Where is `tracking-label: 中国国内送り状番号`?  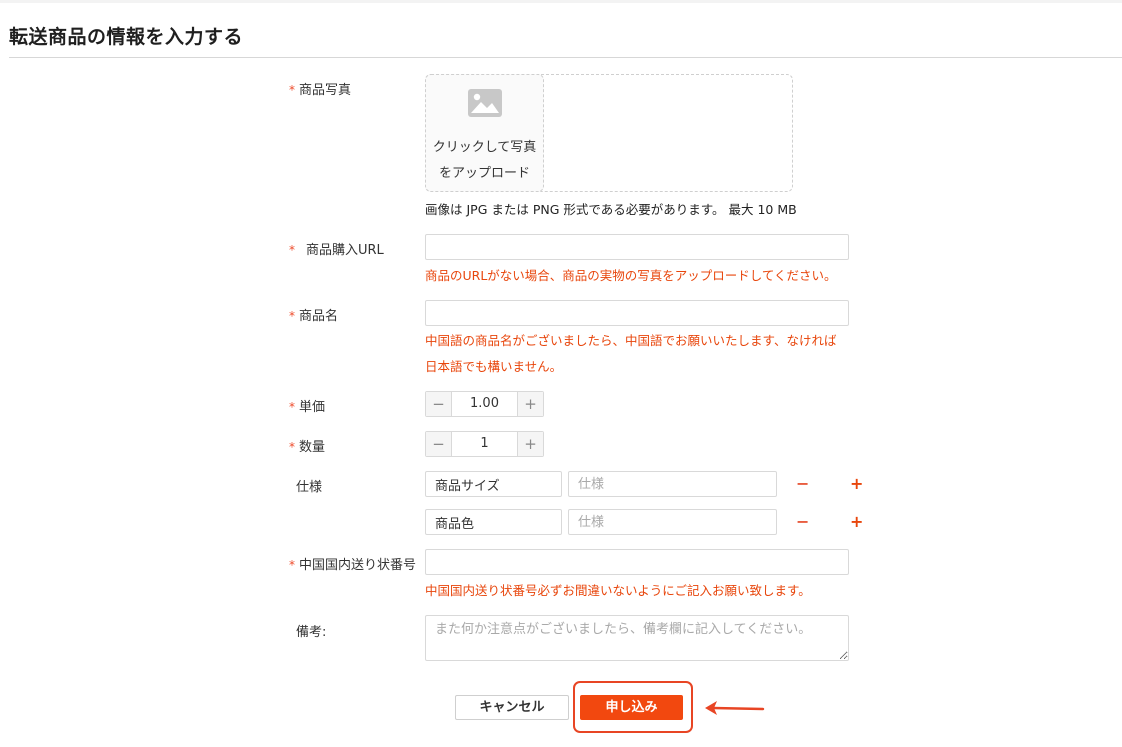 tracking-label: 中国国内送り状番号 is located at coordinates (358, 565).